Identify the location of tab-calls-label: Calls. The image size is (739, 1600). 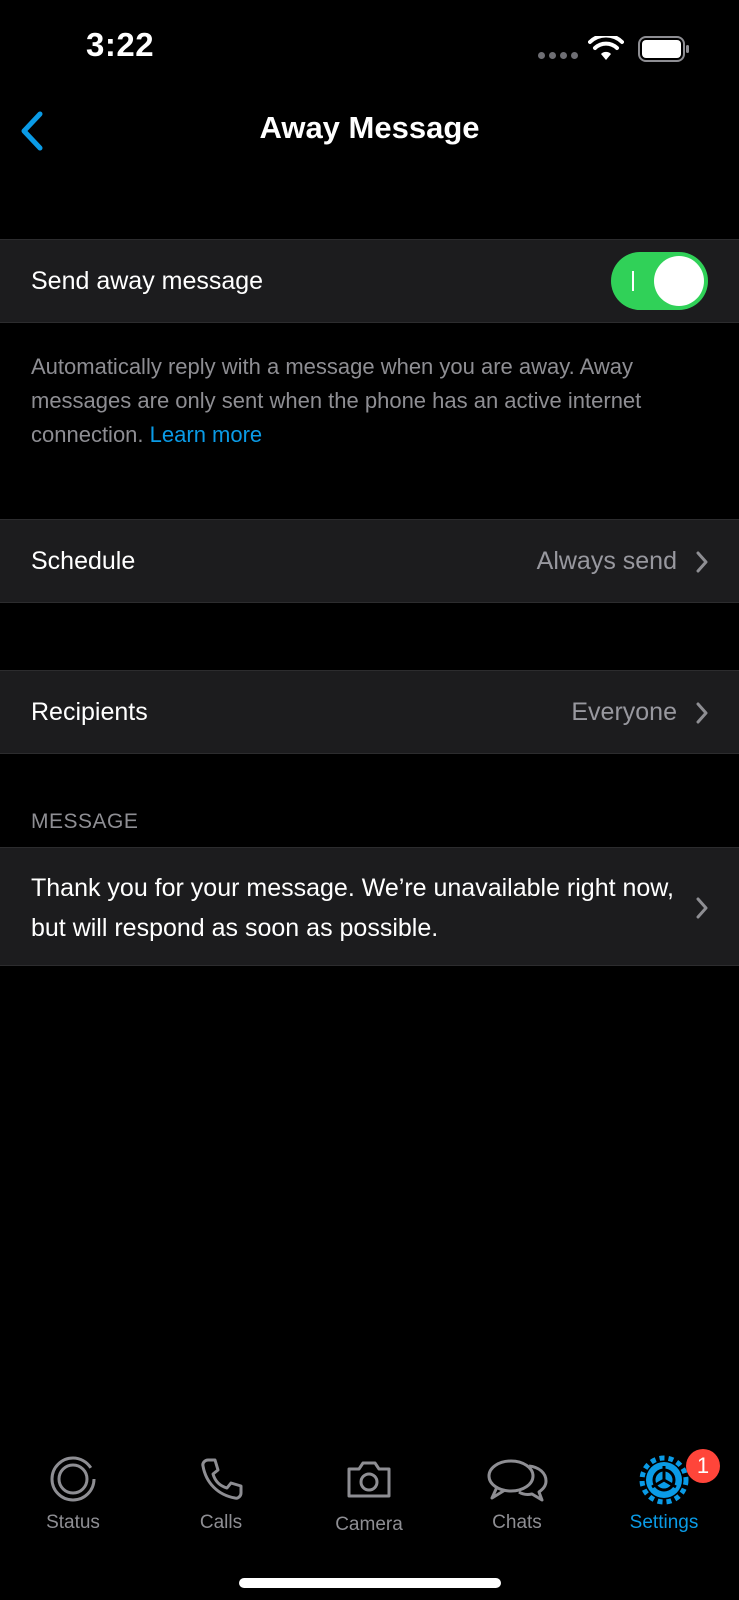
(221, 1522).